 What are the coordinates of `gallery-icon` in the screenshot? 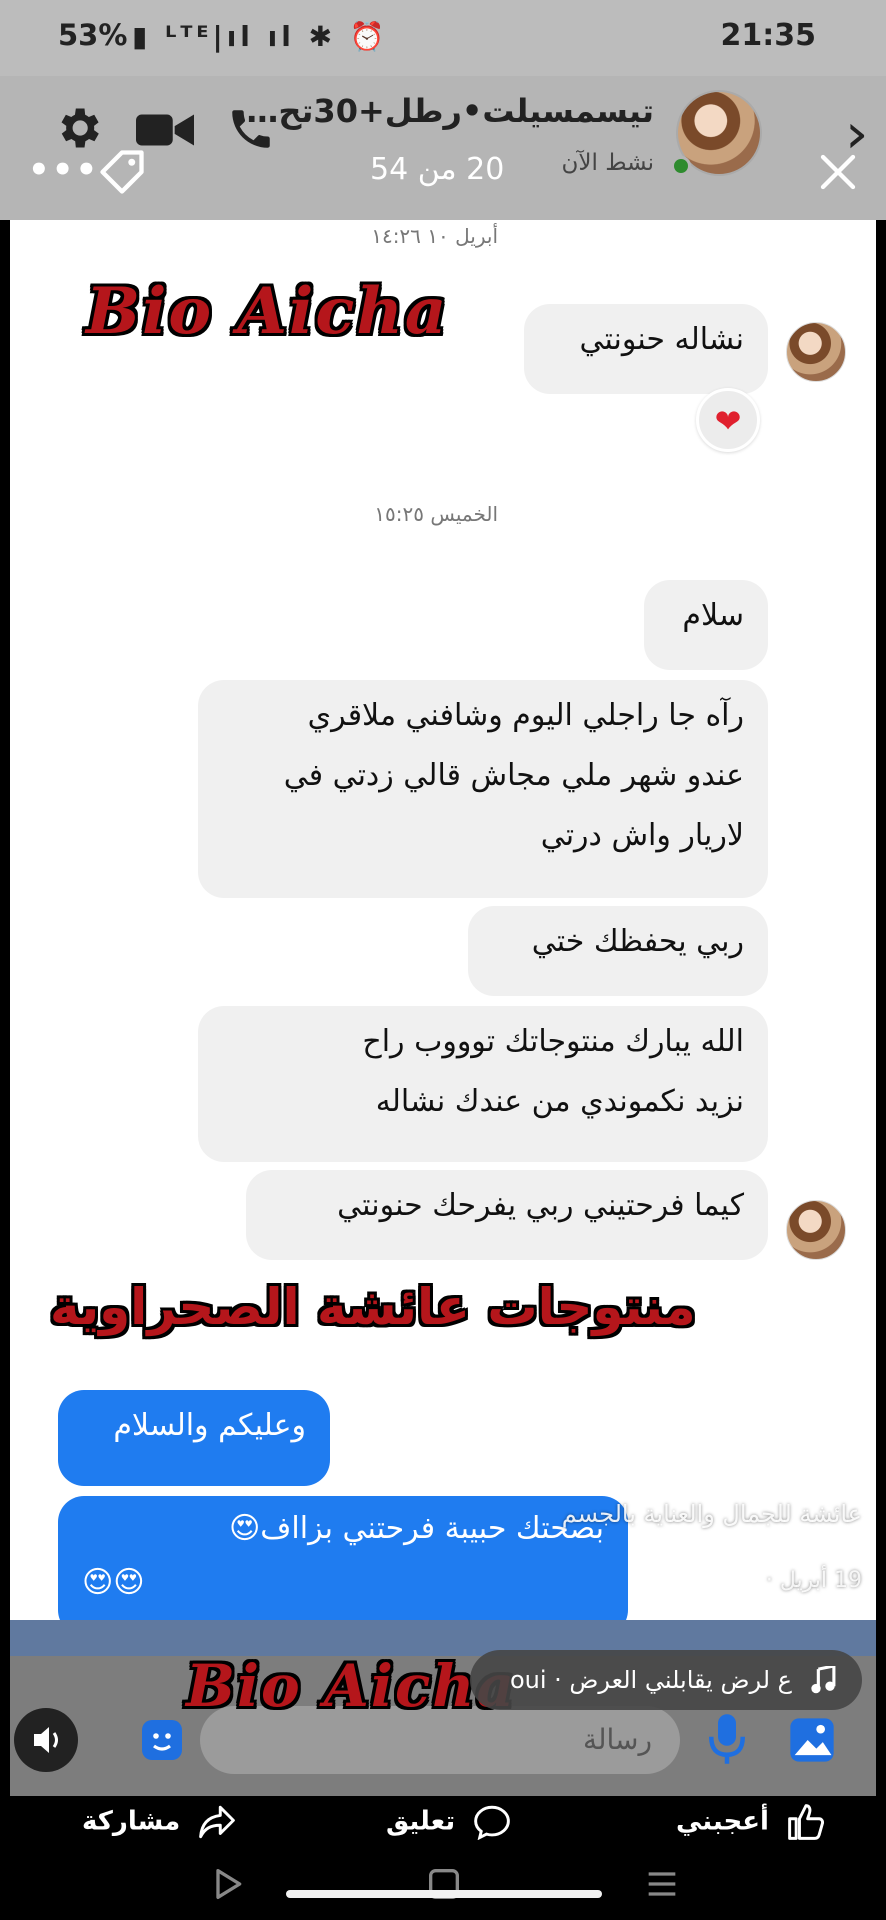 It's located at (812, 1740).